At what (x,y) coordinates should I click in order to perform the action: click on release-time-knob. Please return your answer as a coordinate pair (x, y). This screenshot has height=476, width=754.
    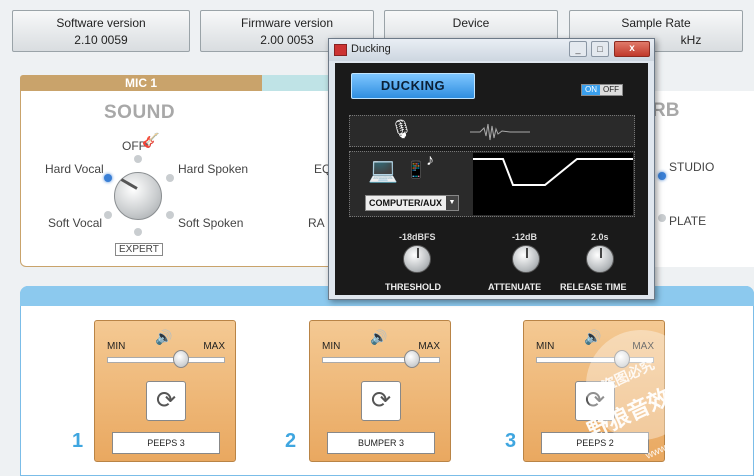
    Looking at the image, I should click on (600, 259).